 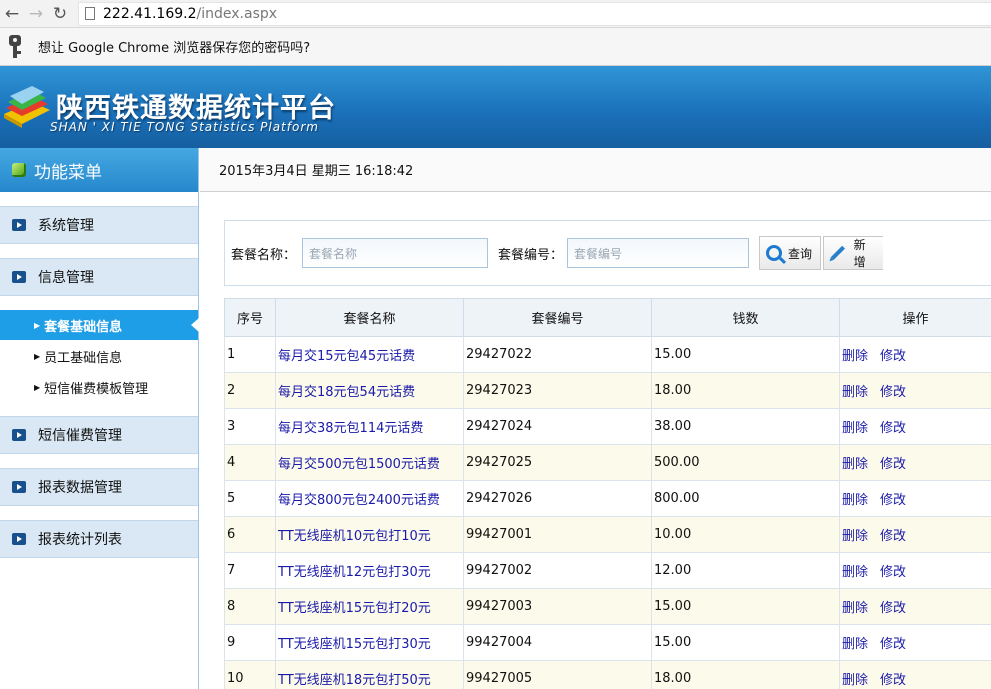 What do you see at coordinates (395, 253) in the screenshot?
I see `package-name-input: 套餐名称` at bounding box center [395, 253].